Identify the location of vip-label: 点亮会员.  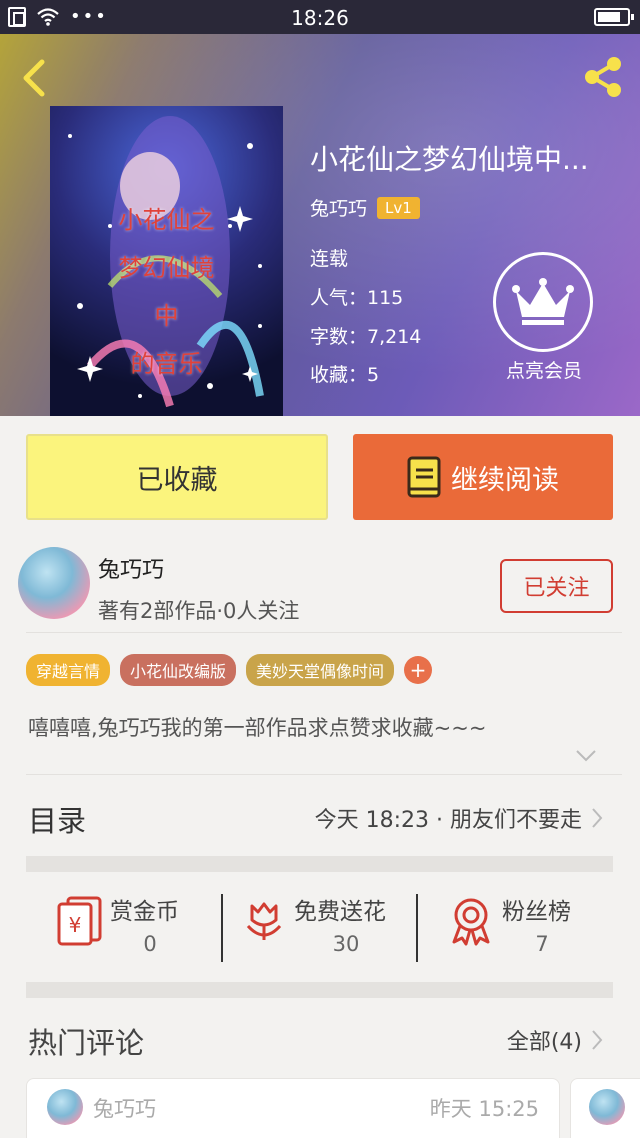
(543, 371).